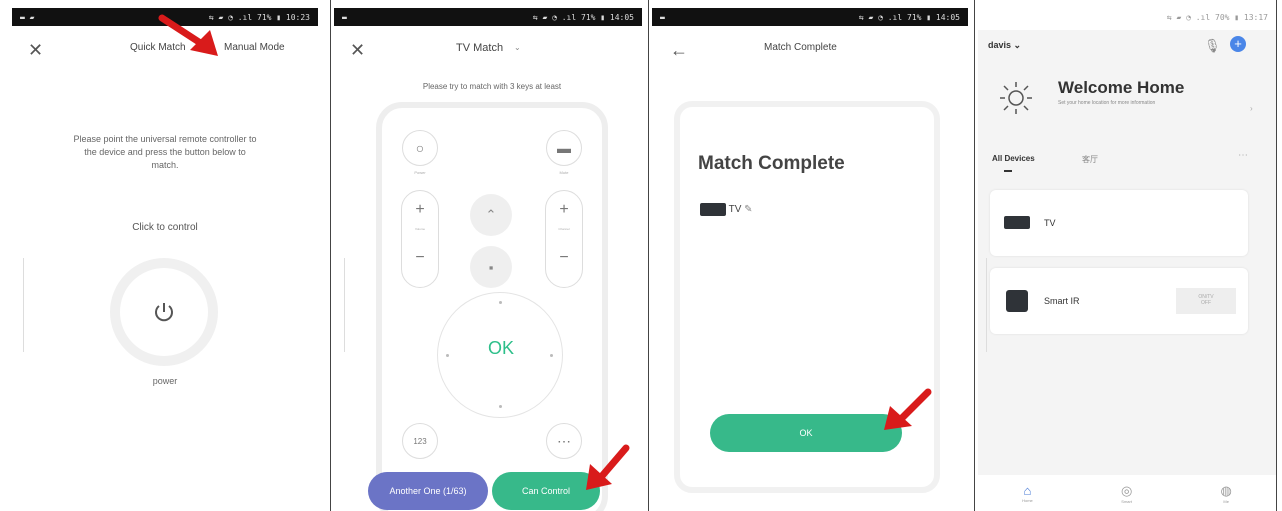 The width and height of the screenshot is (1282, 511). I want to click on channel-label: Channel, so click(564, 229).